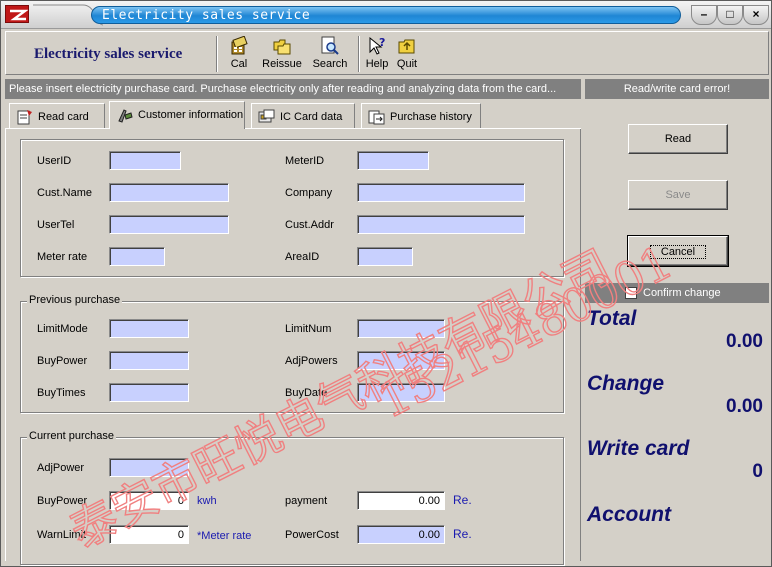 The image size is (772, 567). I want to click on reissue-label: Reissue, so click(282, 64).